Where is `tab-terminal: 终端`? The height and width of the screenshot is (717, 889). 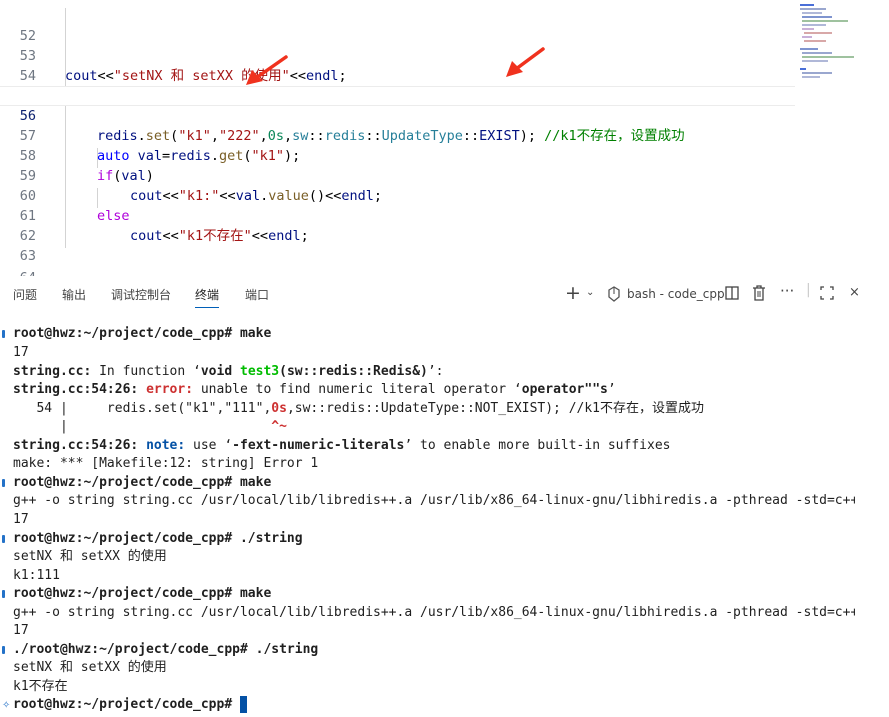
tab-terminal: 终端 is located at coordinates (207, 297).